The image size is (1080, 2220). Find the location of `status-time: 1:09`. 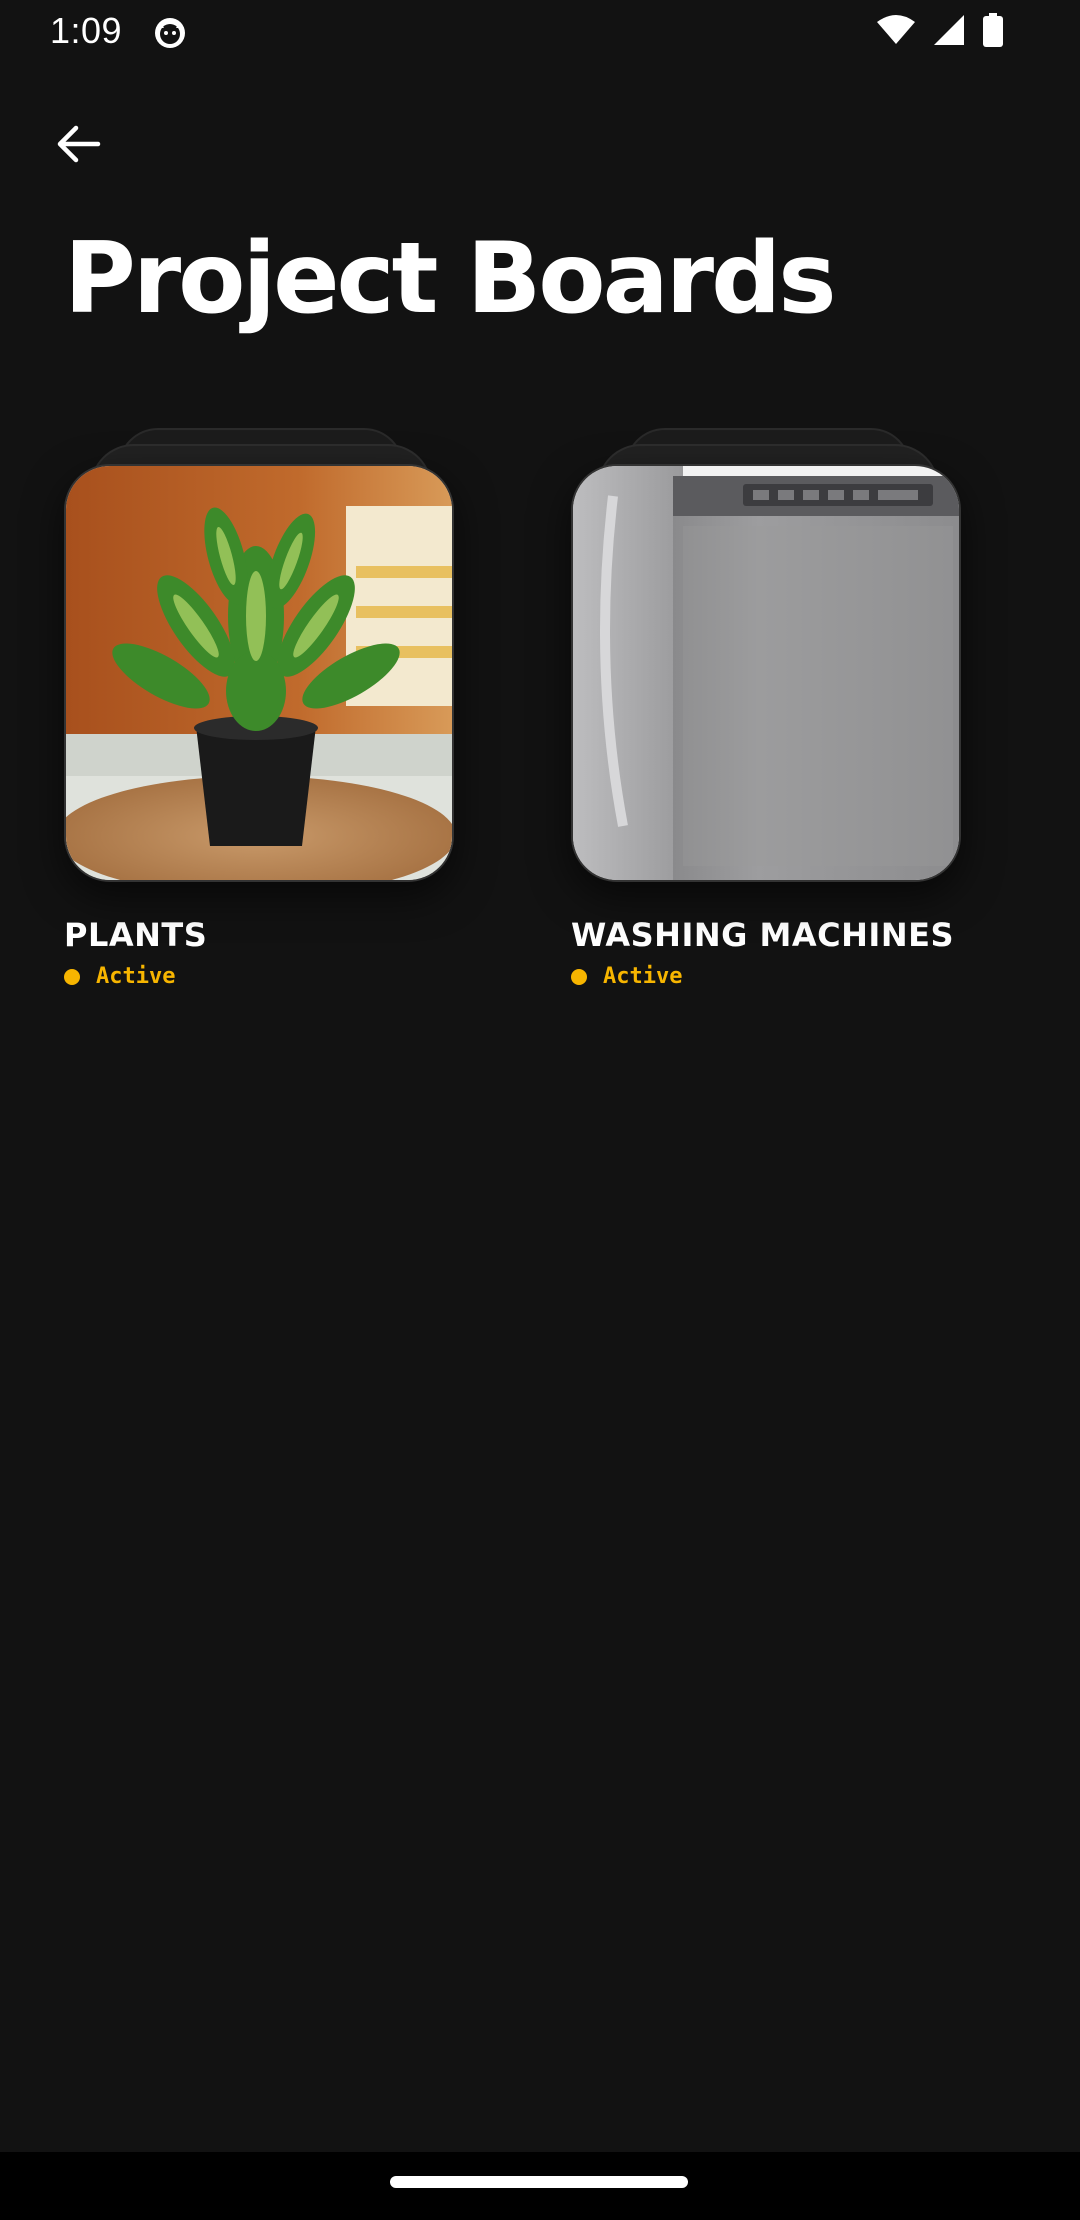

status-time: 1:09 is located at coordinates (86, 30).